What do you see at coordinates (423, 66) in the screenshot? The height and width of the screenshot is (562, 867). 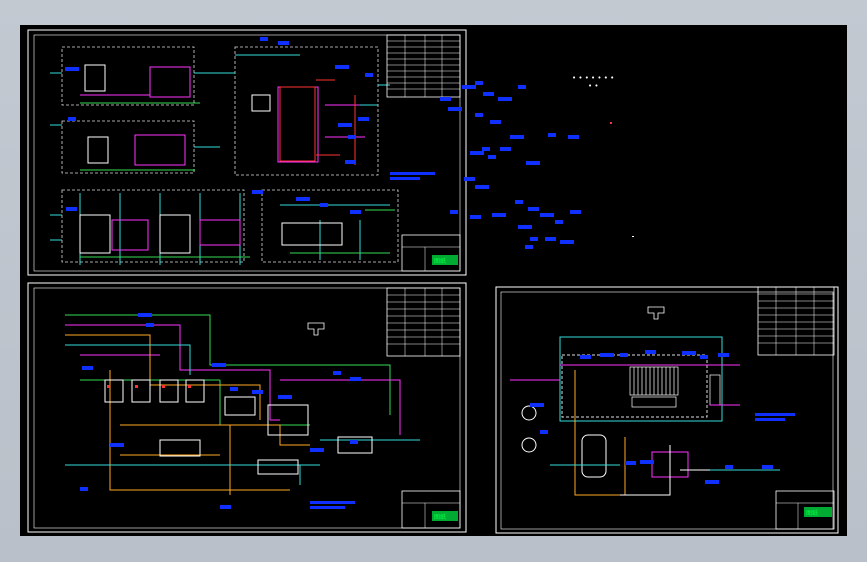 I see `legend-table-top-left` at bounding box center [423, 66].